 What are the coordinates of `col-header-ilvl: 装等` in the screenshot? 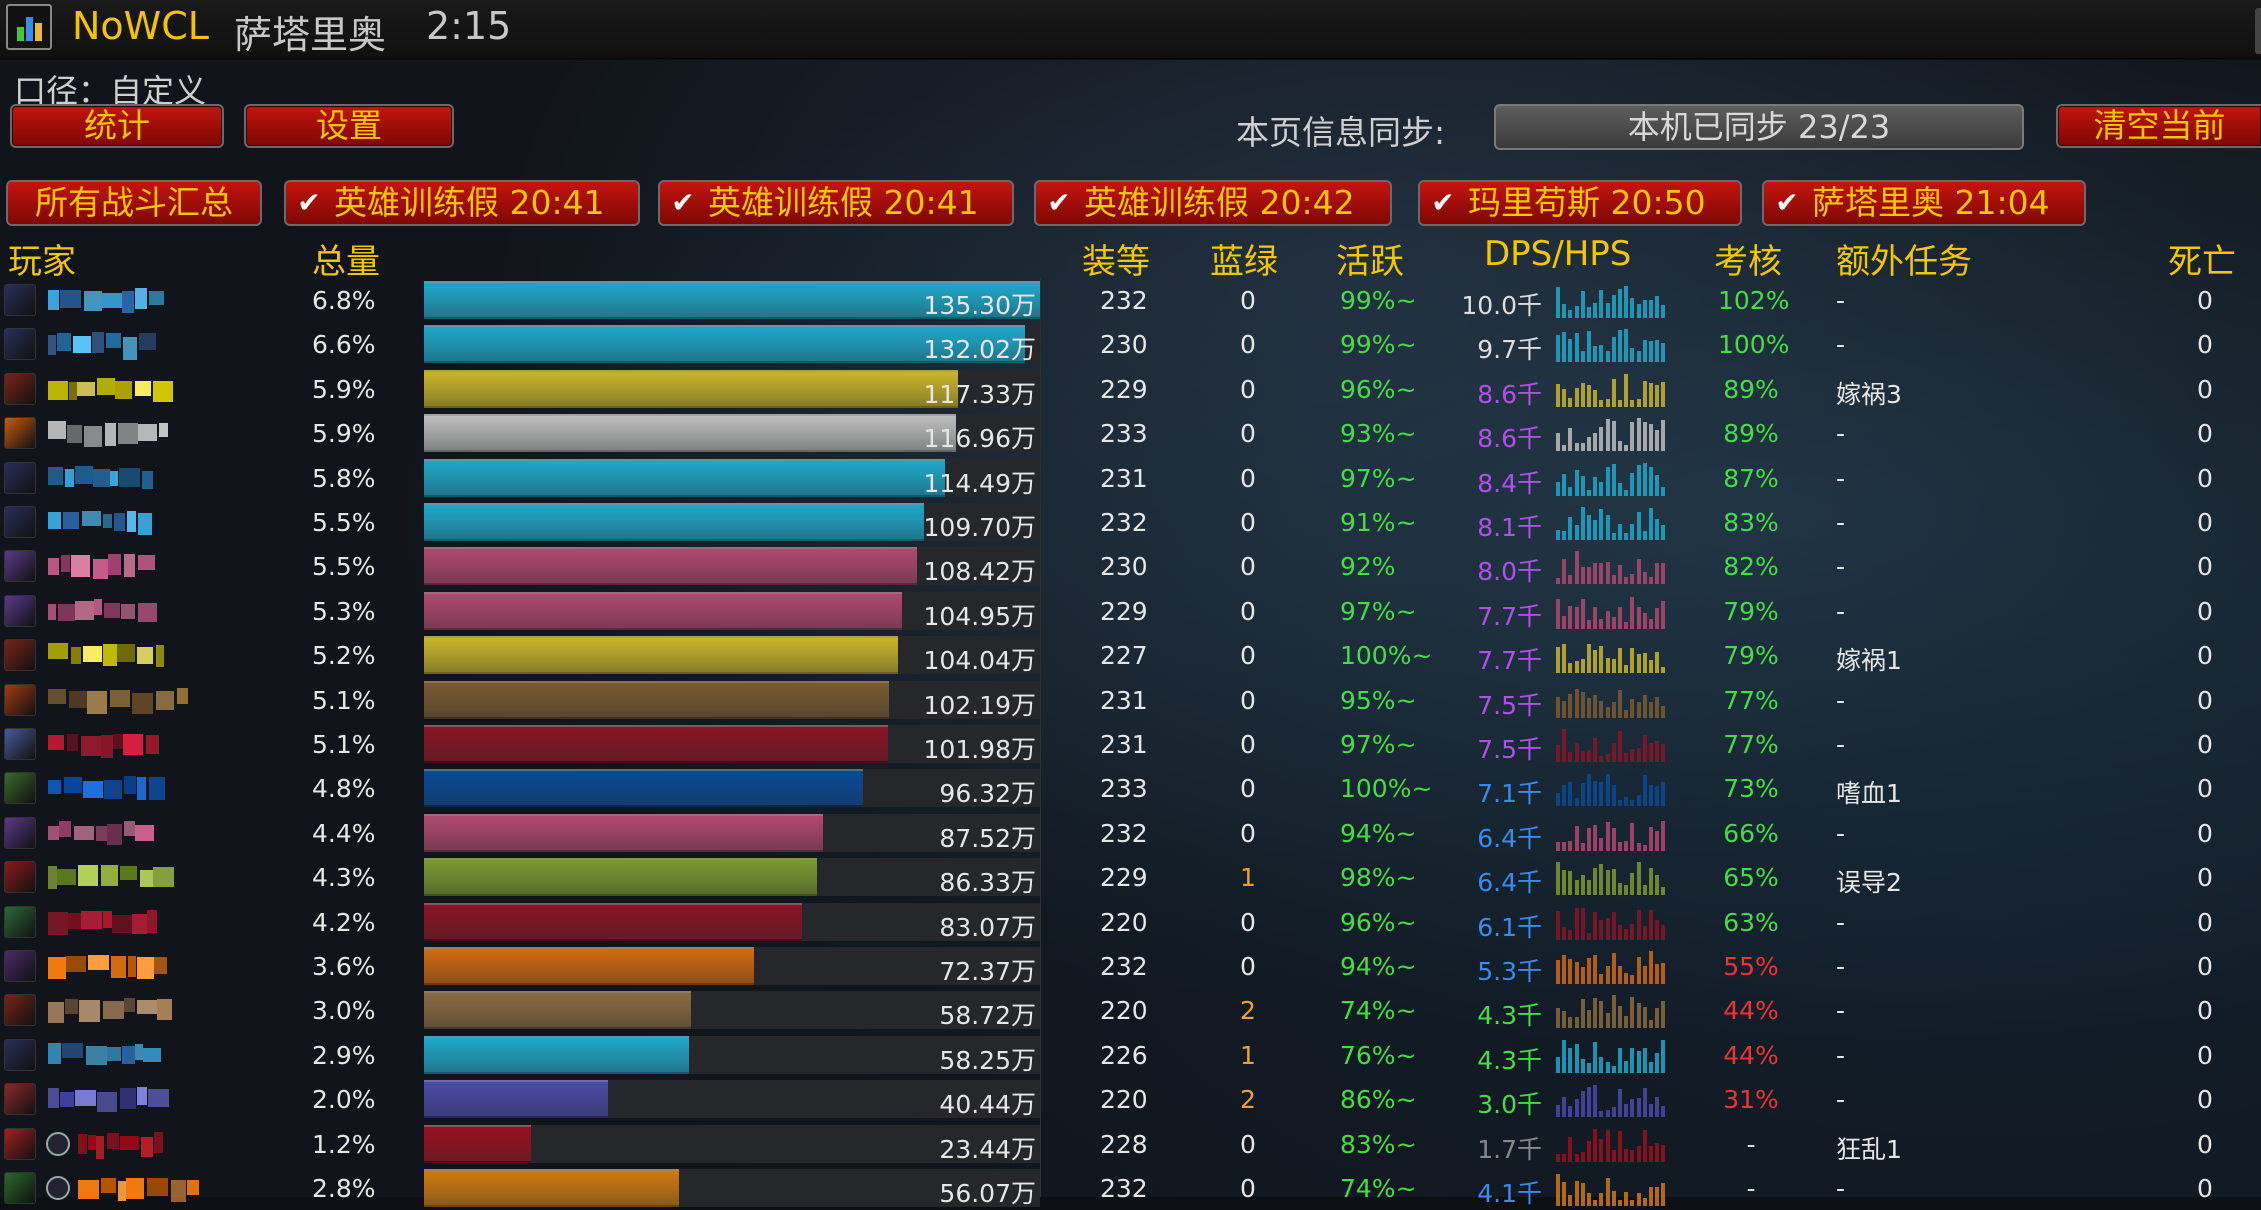 It's located at (1116, 258).